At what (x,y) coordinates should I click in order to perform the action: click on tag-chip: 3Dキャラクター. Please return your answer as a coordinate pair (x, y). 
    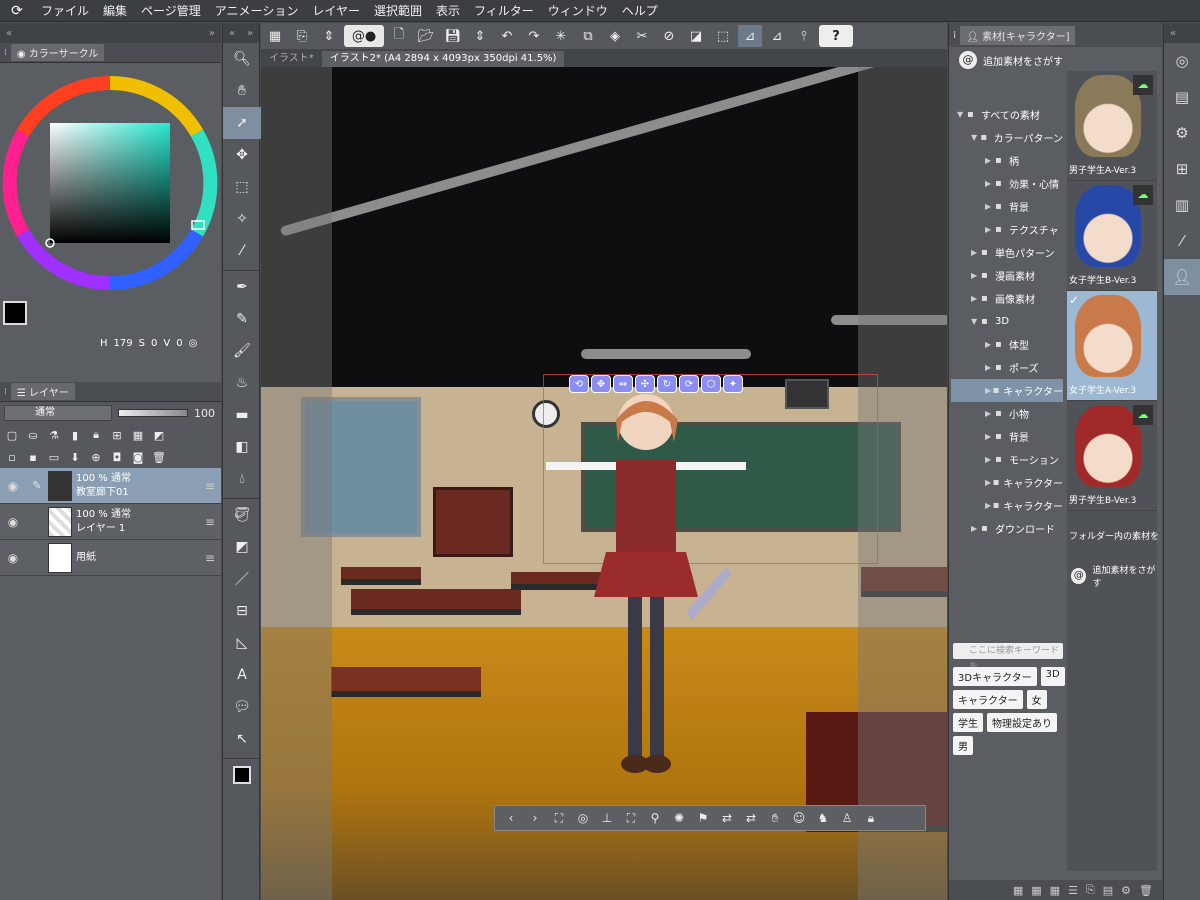
    Looking at the image, I should click on (995, 676).